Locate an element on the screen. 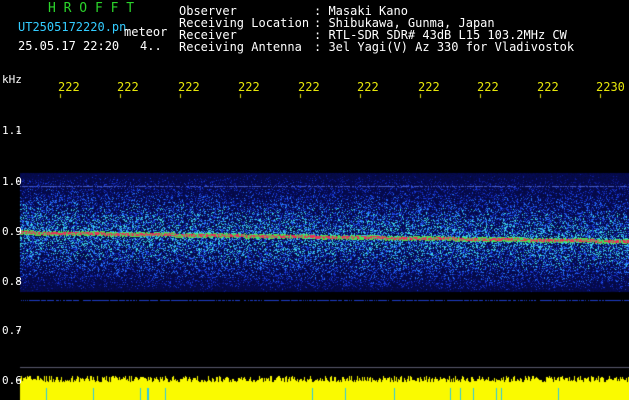  y-tick-label: 0.9 is located at coordinates (12, 231).